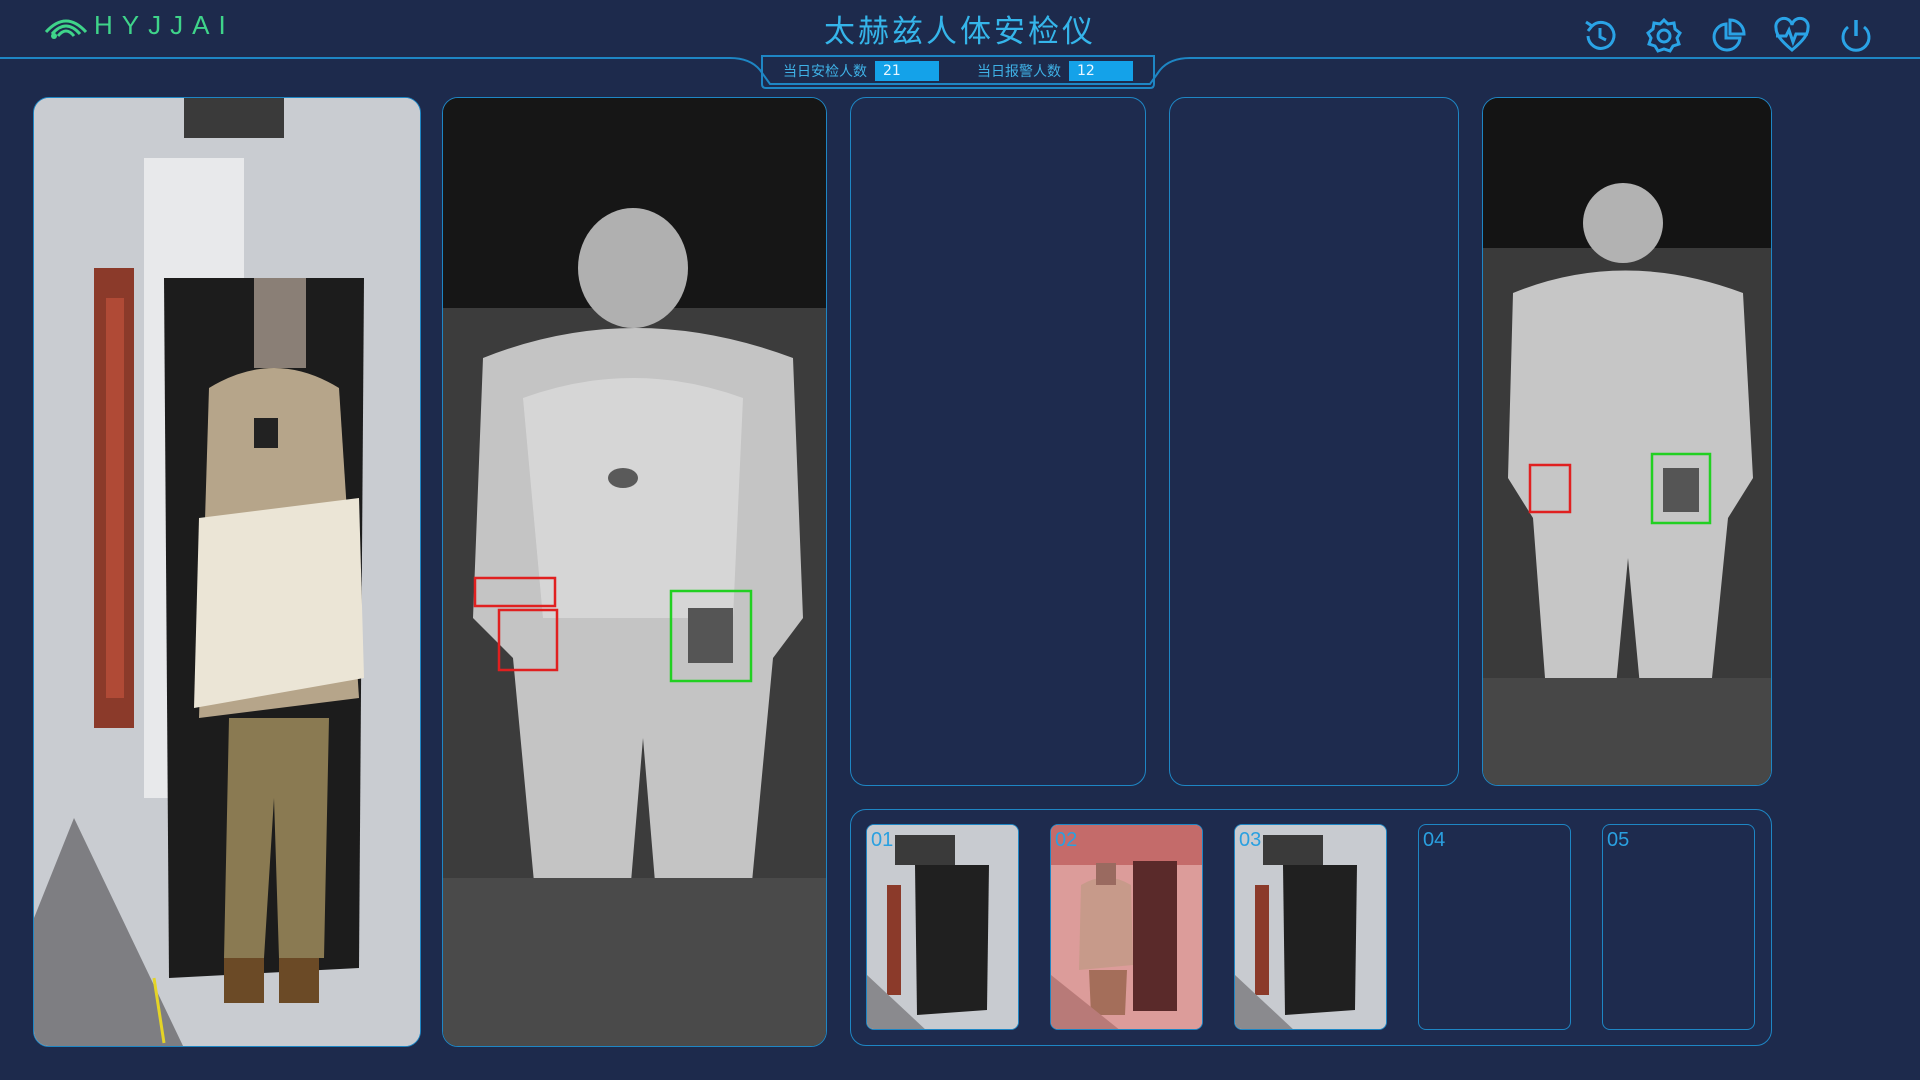 This screenshot has height=1080, width=1920. I want to click on thumbnail-label: 03, so click(1250, 840).